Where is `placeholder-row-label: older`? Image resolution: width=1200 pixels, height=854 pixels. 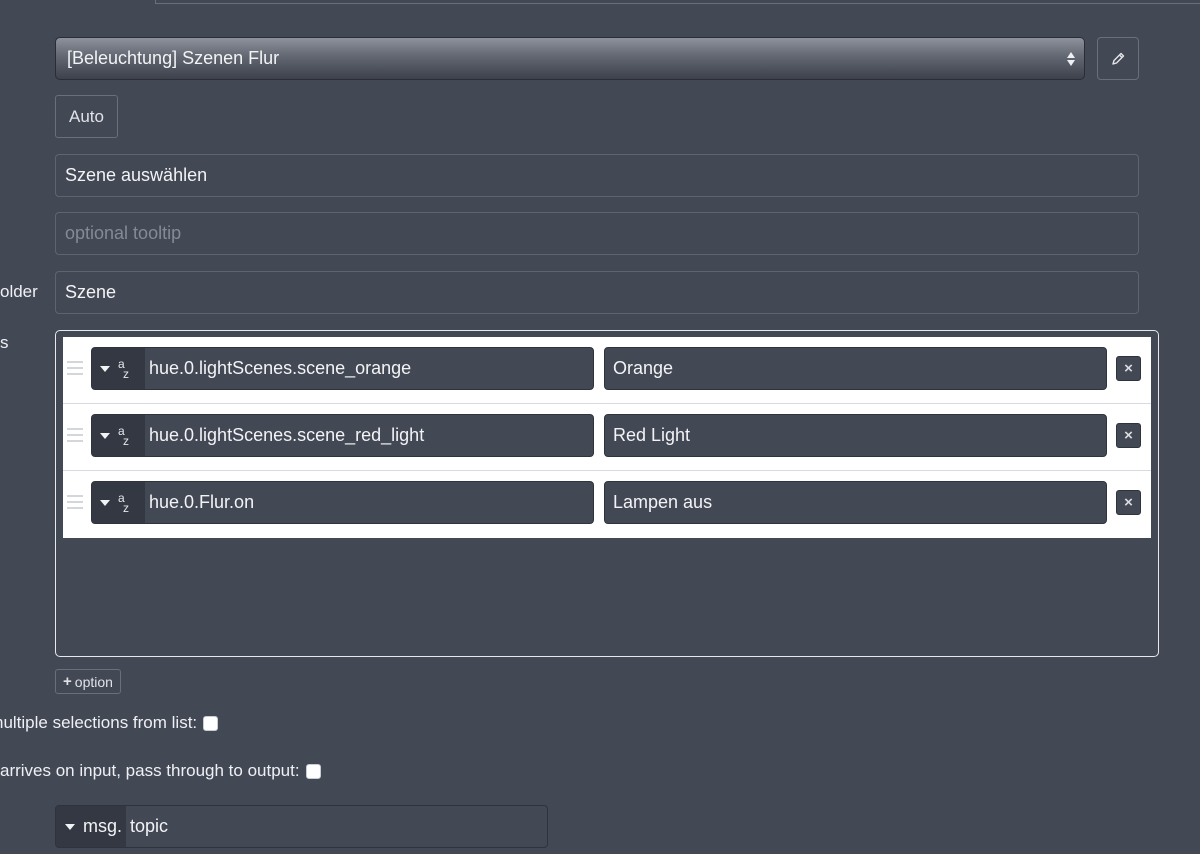
placeholder-row-label: older is located at coordinates (19, 291).